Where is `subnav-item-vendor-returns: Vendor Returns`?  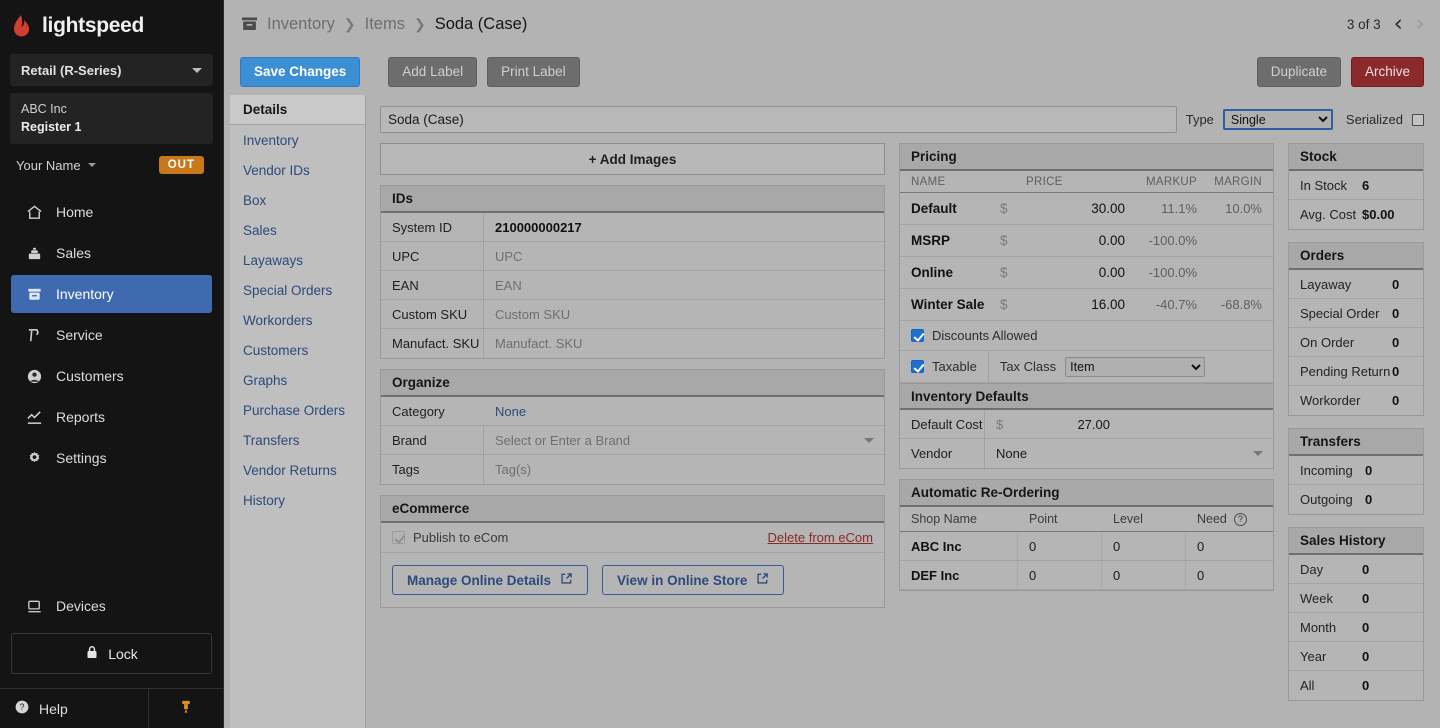 subnav-item-vendor-returns: Vendor Returns is located at coordinates (297, 470).